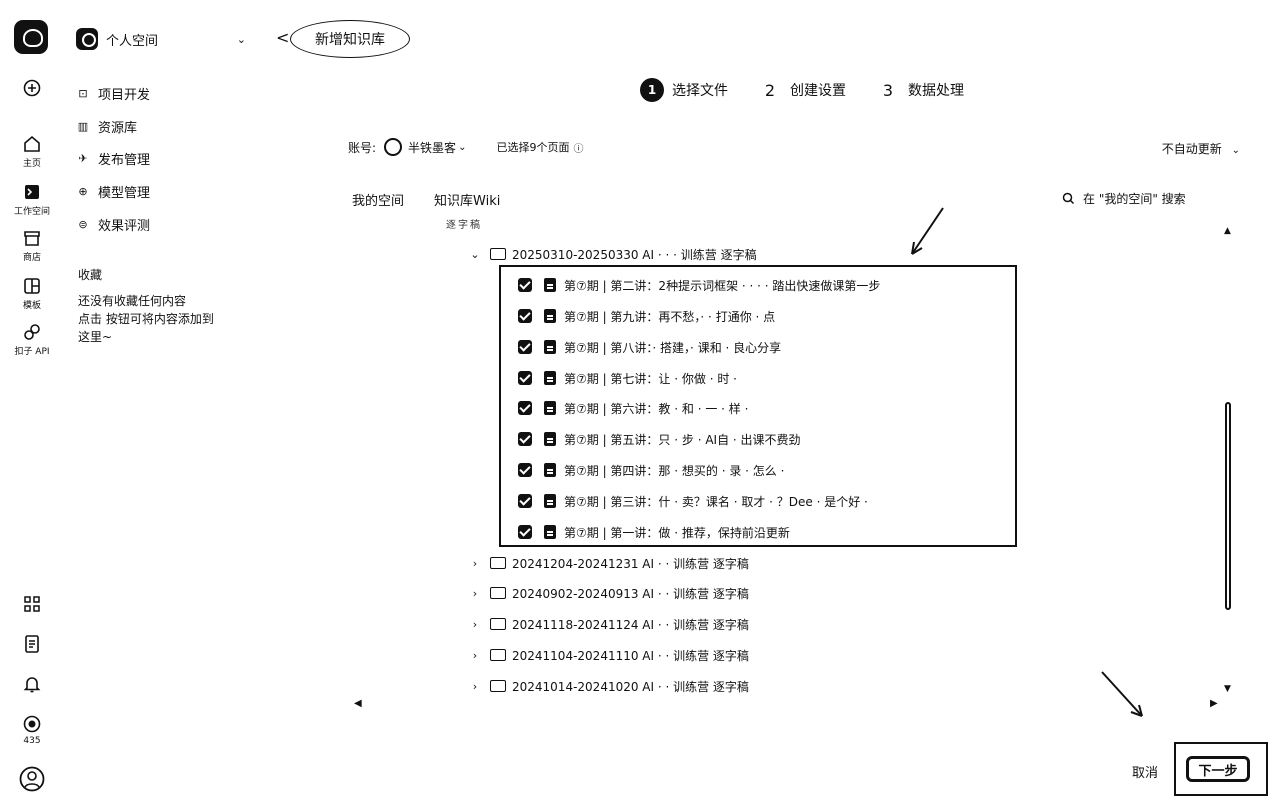 This screenshot has height=800, width=1280. What do you see at coordinates (684, 90) in the screenshot?
I see `step-select-files: 1 选择文件` at bounding box center [684, 90].